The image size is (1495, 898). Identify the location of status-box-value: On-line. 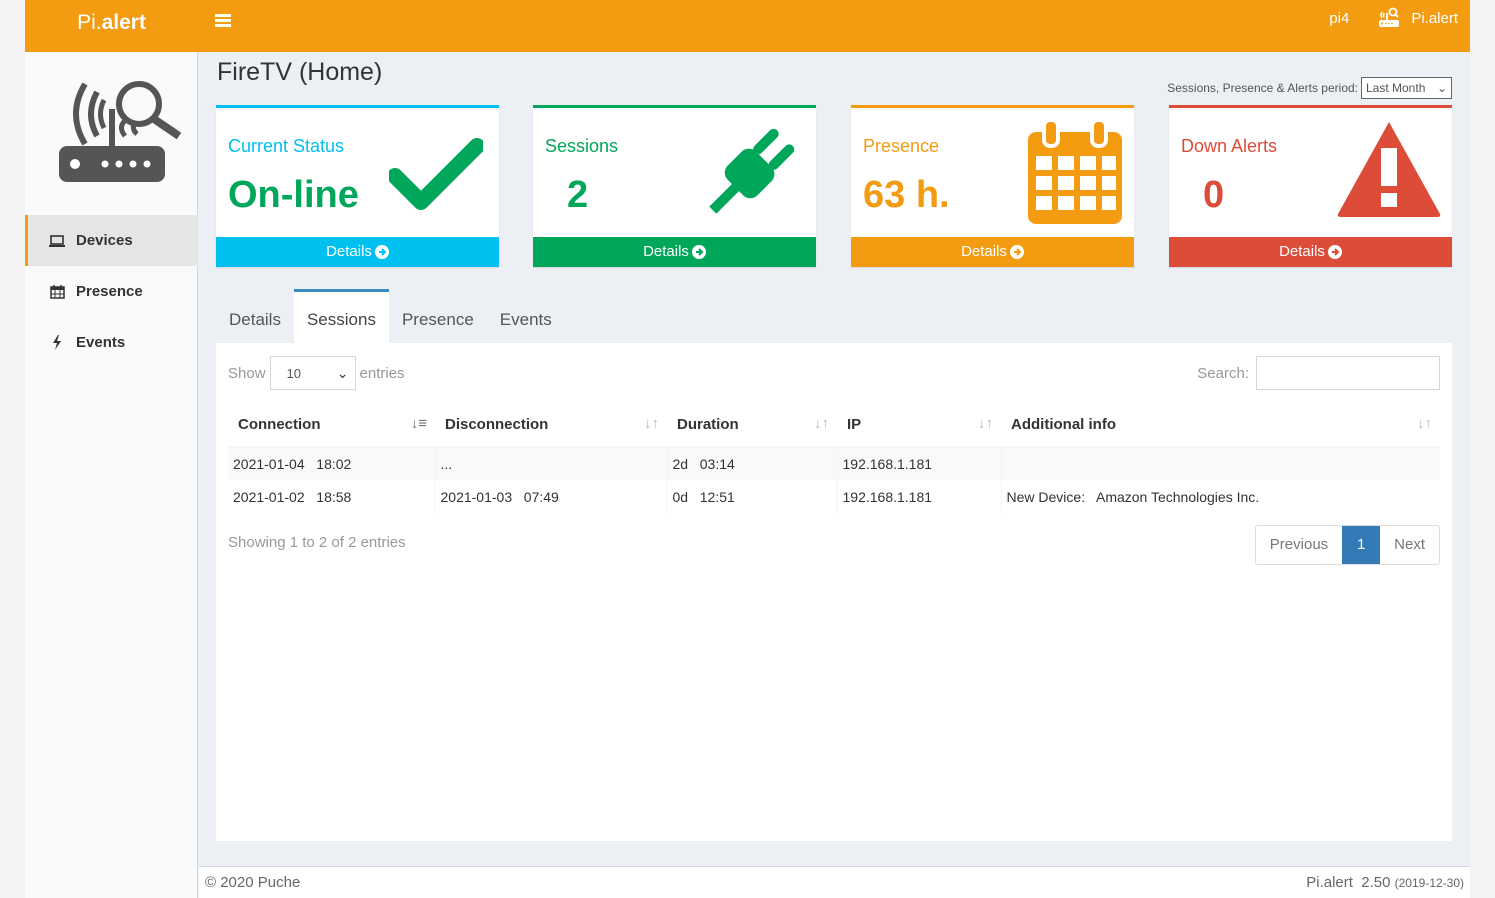
(293, 195).